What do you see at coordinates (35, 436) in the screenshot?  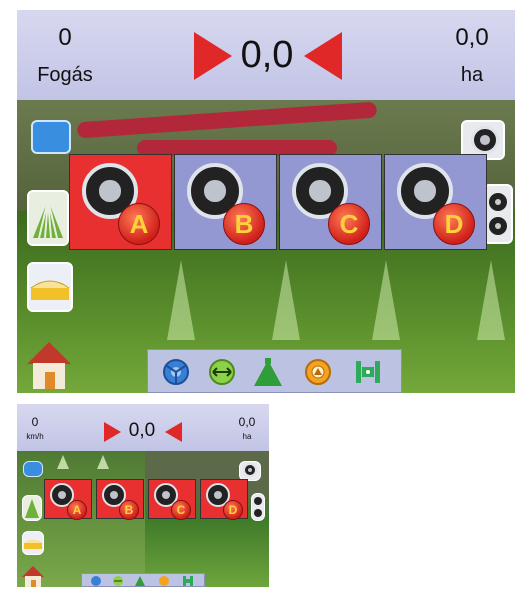 I see `speed-unit: km/h` at bounding box center [35, 436].